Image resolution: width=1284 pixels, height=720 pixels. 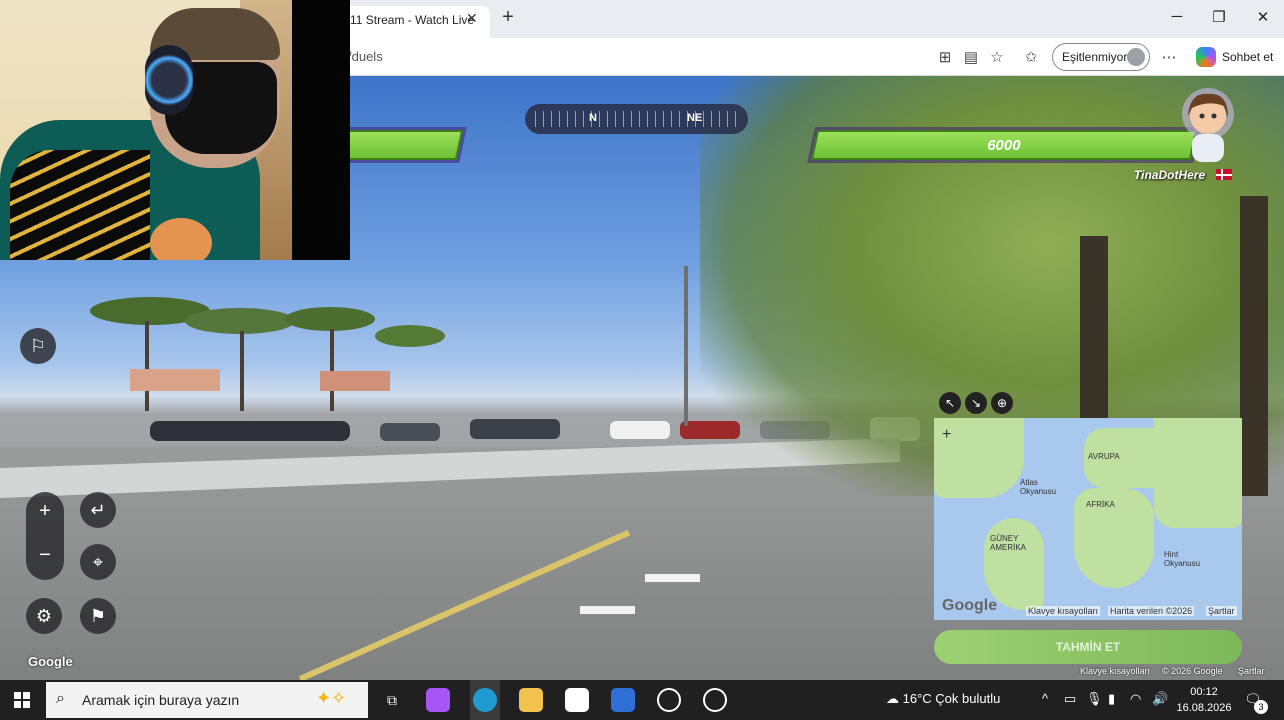 I want to click on apps-icon: ⊞, so click(x=945, y=57).